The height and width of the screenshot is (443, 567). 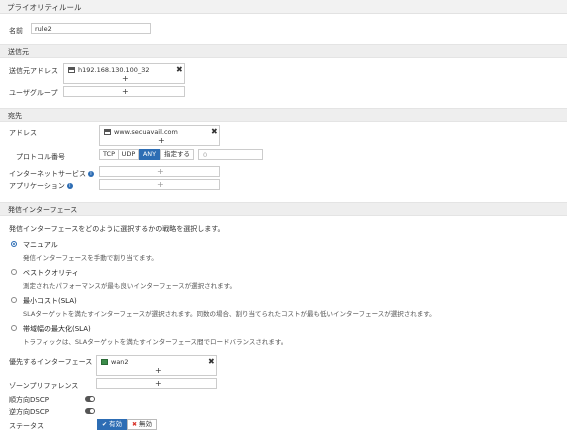 I want to click on forward-dscp-toggle, so click(x=90, y=399).